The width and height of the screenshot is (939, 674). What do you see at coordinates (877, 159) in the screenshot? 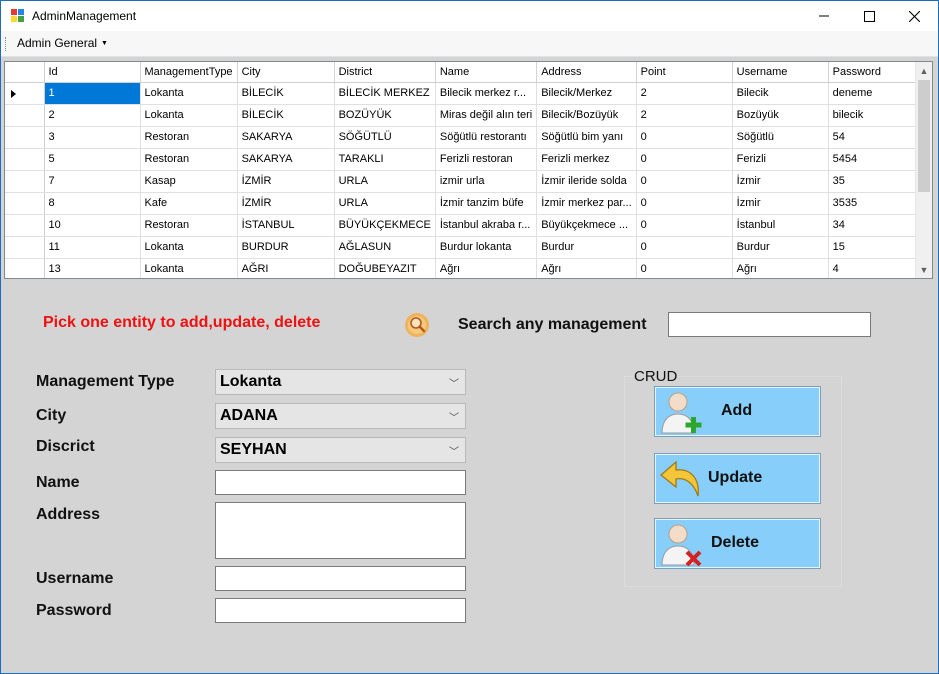
I see `cell-password: 5454` at bounding box center [877, 159].